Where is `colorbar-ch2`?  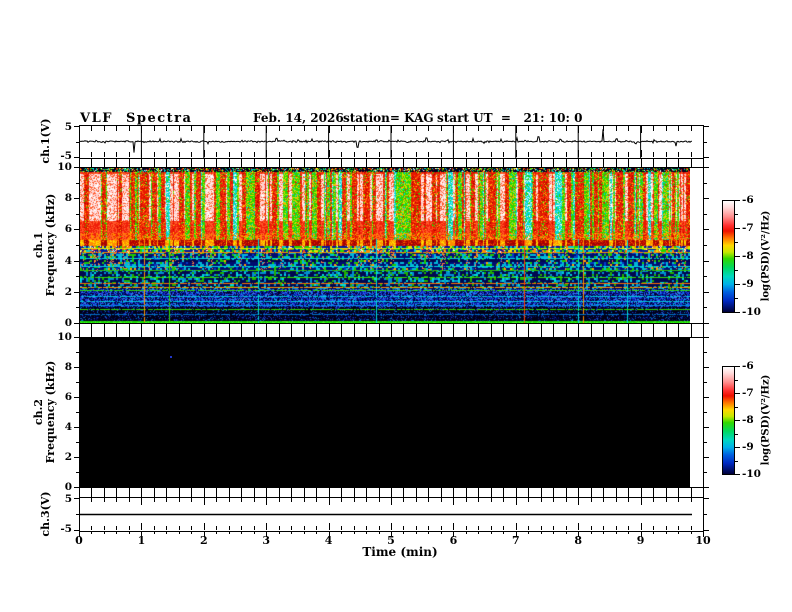 colorbar-ch2 is located at coordinates (728, 420).